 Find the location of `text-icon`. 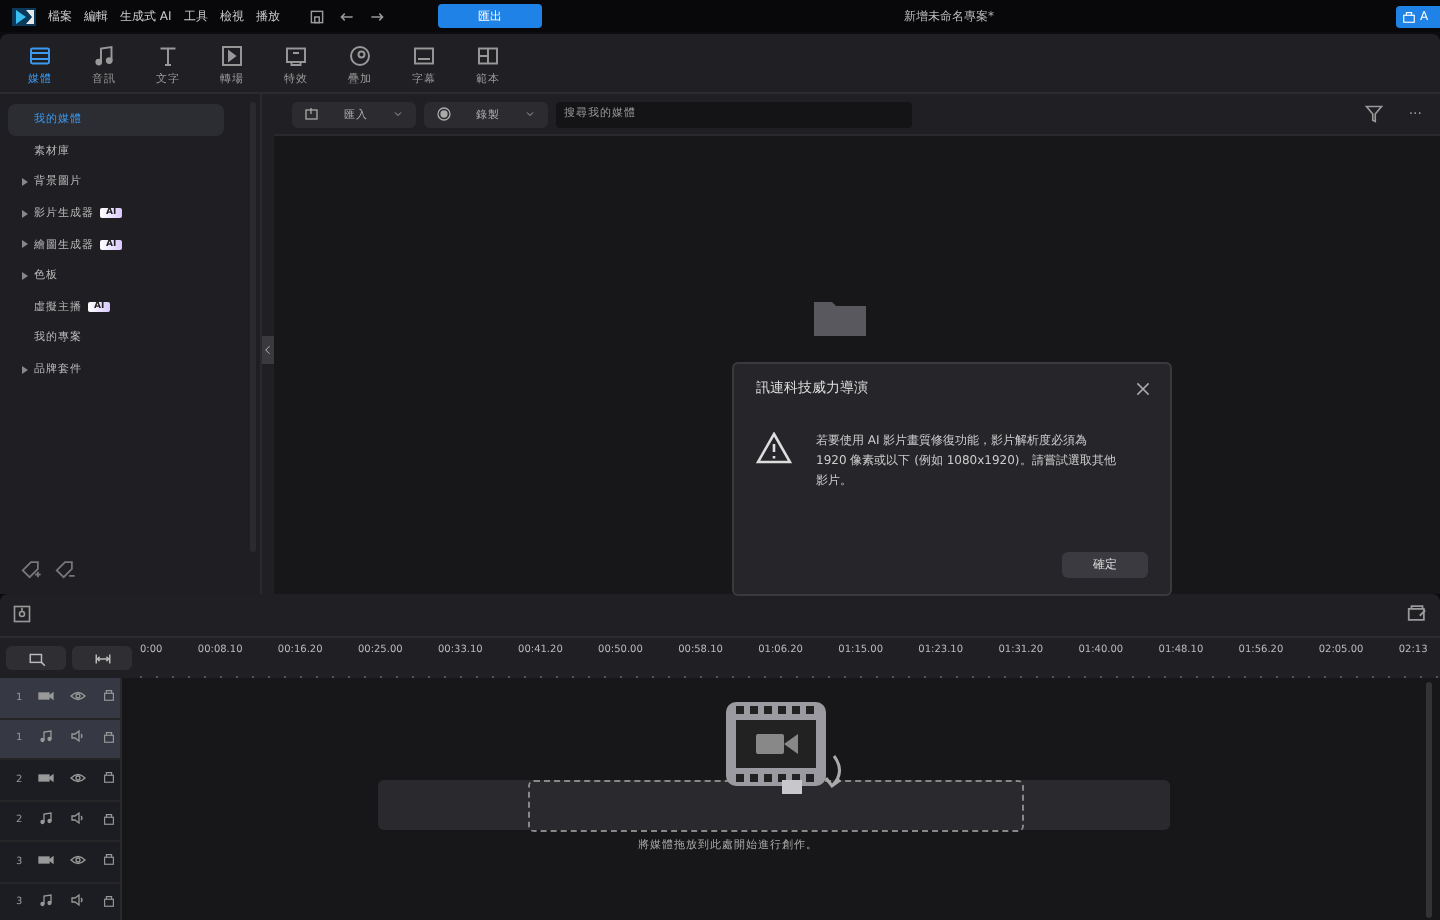

text-icon is located at coordinates (168, 56).